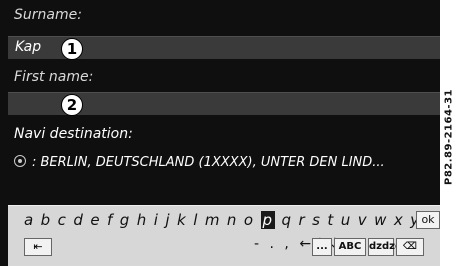 This screenshot has width=456, height=273. I want to click on figure-code-text: P82.89-2164-31, so click(448, 136).